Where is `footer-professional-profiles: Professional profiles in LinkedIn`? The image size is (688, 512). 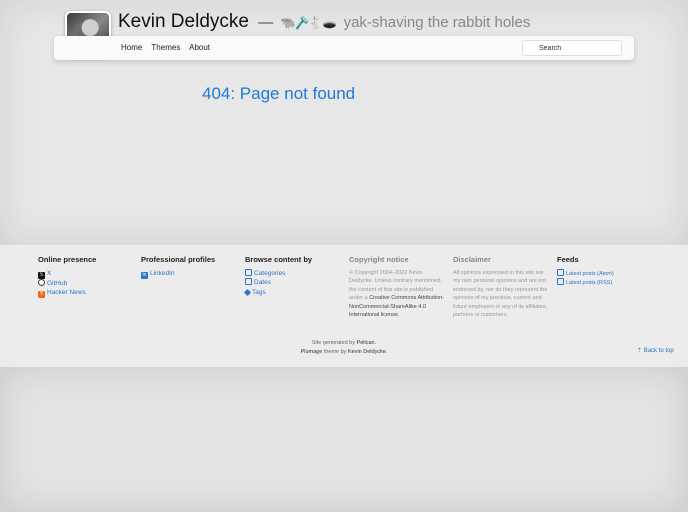 footer-professional-profiles: Professional profiles in LinkedIn is located at coordinates (190, 267).